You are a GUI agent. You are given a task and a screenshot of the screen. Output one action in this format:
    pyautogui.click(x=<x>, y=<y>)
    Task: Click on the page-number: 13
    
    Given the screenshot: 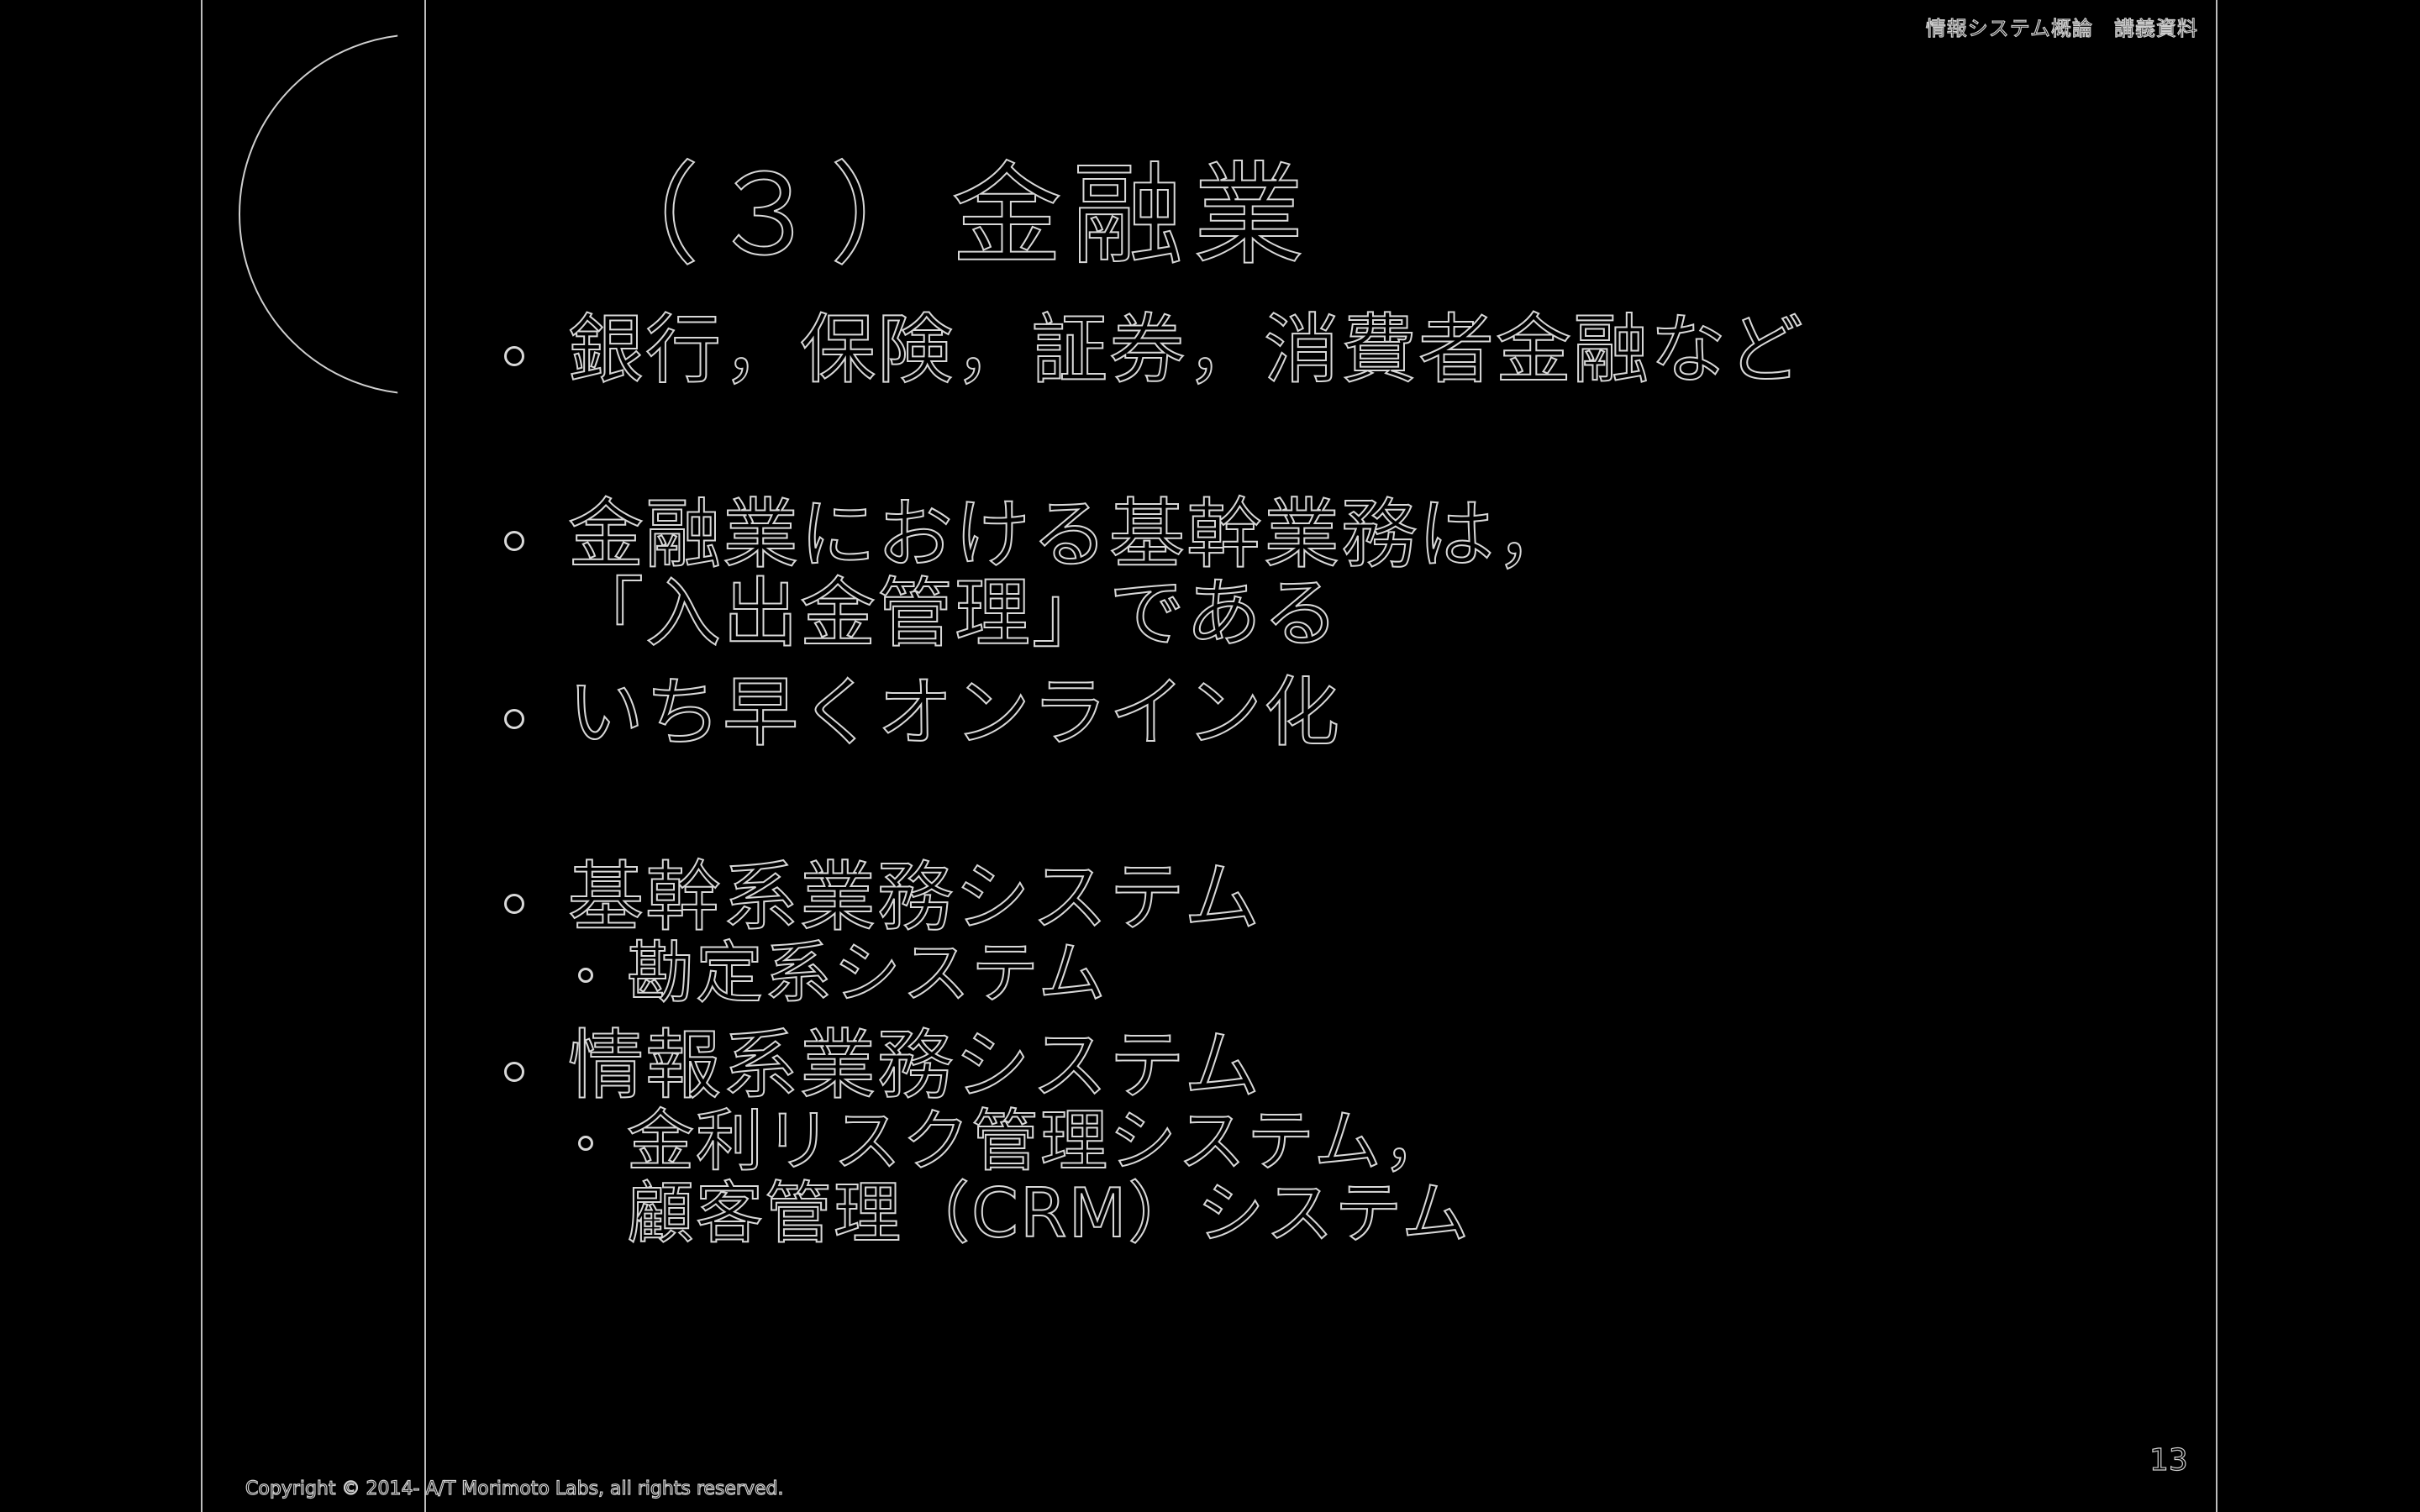 What is the action you would take?
    pyautogui.click(x=2168, y=1460)
    